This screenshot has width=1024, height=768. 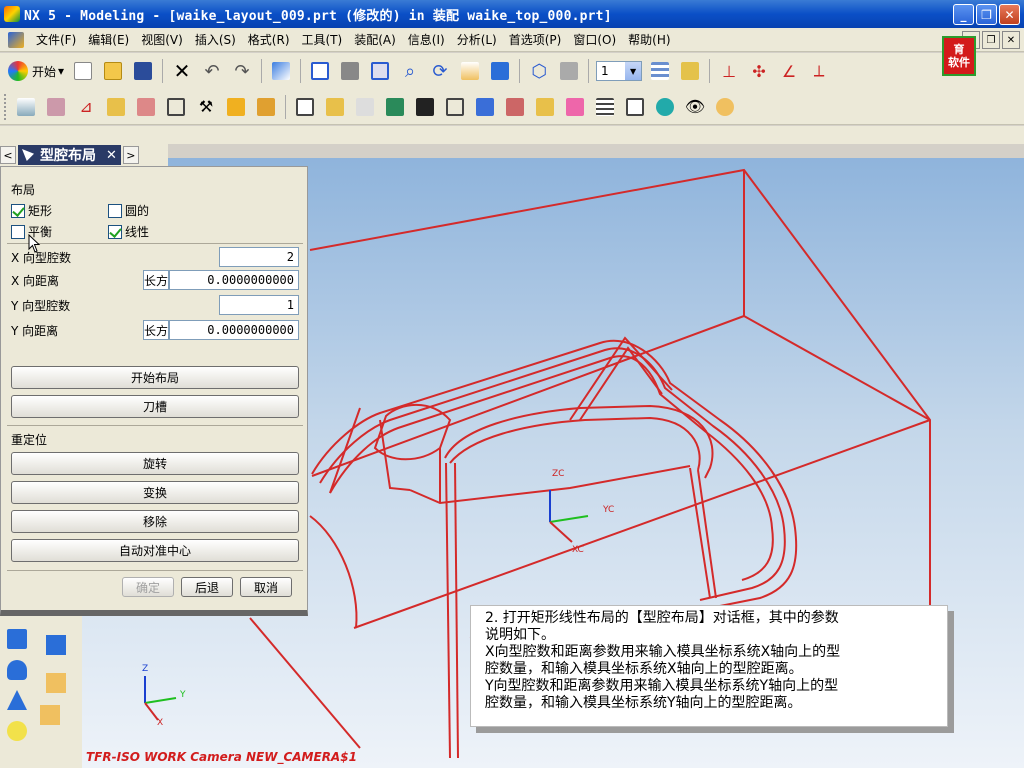 What do you see at coordinates (380, 71) in the screenshot?
I see `zoom-window-button` at bounding box center [380, 71].